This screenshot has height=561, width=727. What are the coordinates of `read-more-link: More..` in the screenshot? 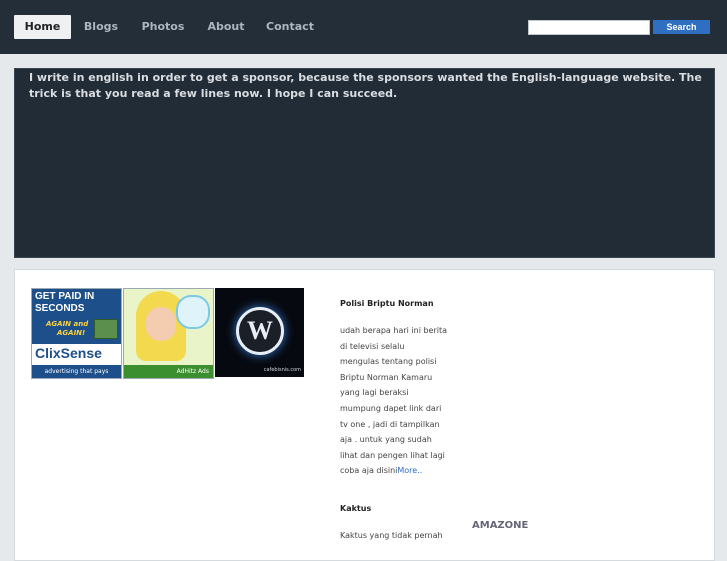 It's located at (409, 470).